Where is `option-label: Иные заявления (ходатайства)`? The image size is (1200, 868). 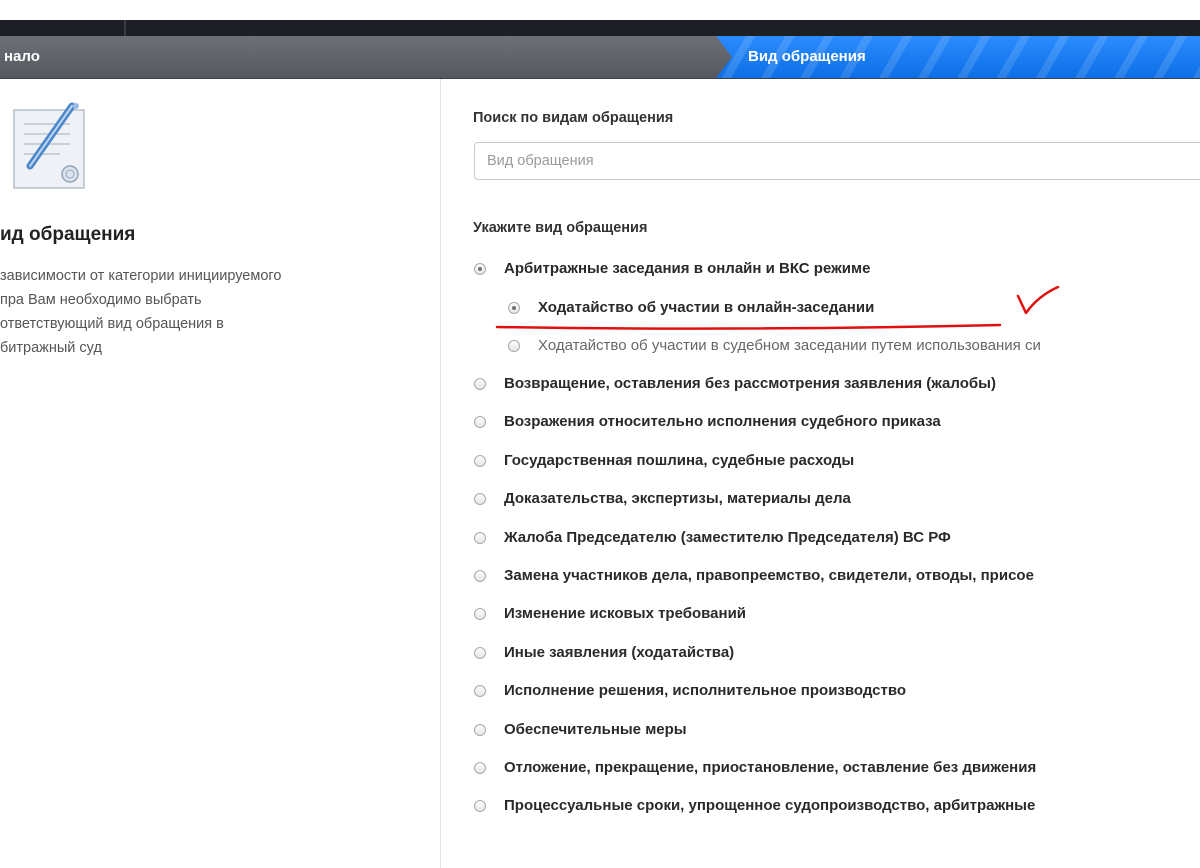 option-label: Иные заявления (ходатайства) is located at coordinates (619, 652).